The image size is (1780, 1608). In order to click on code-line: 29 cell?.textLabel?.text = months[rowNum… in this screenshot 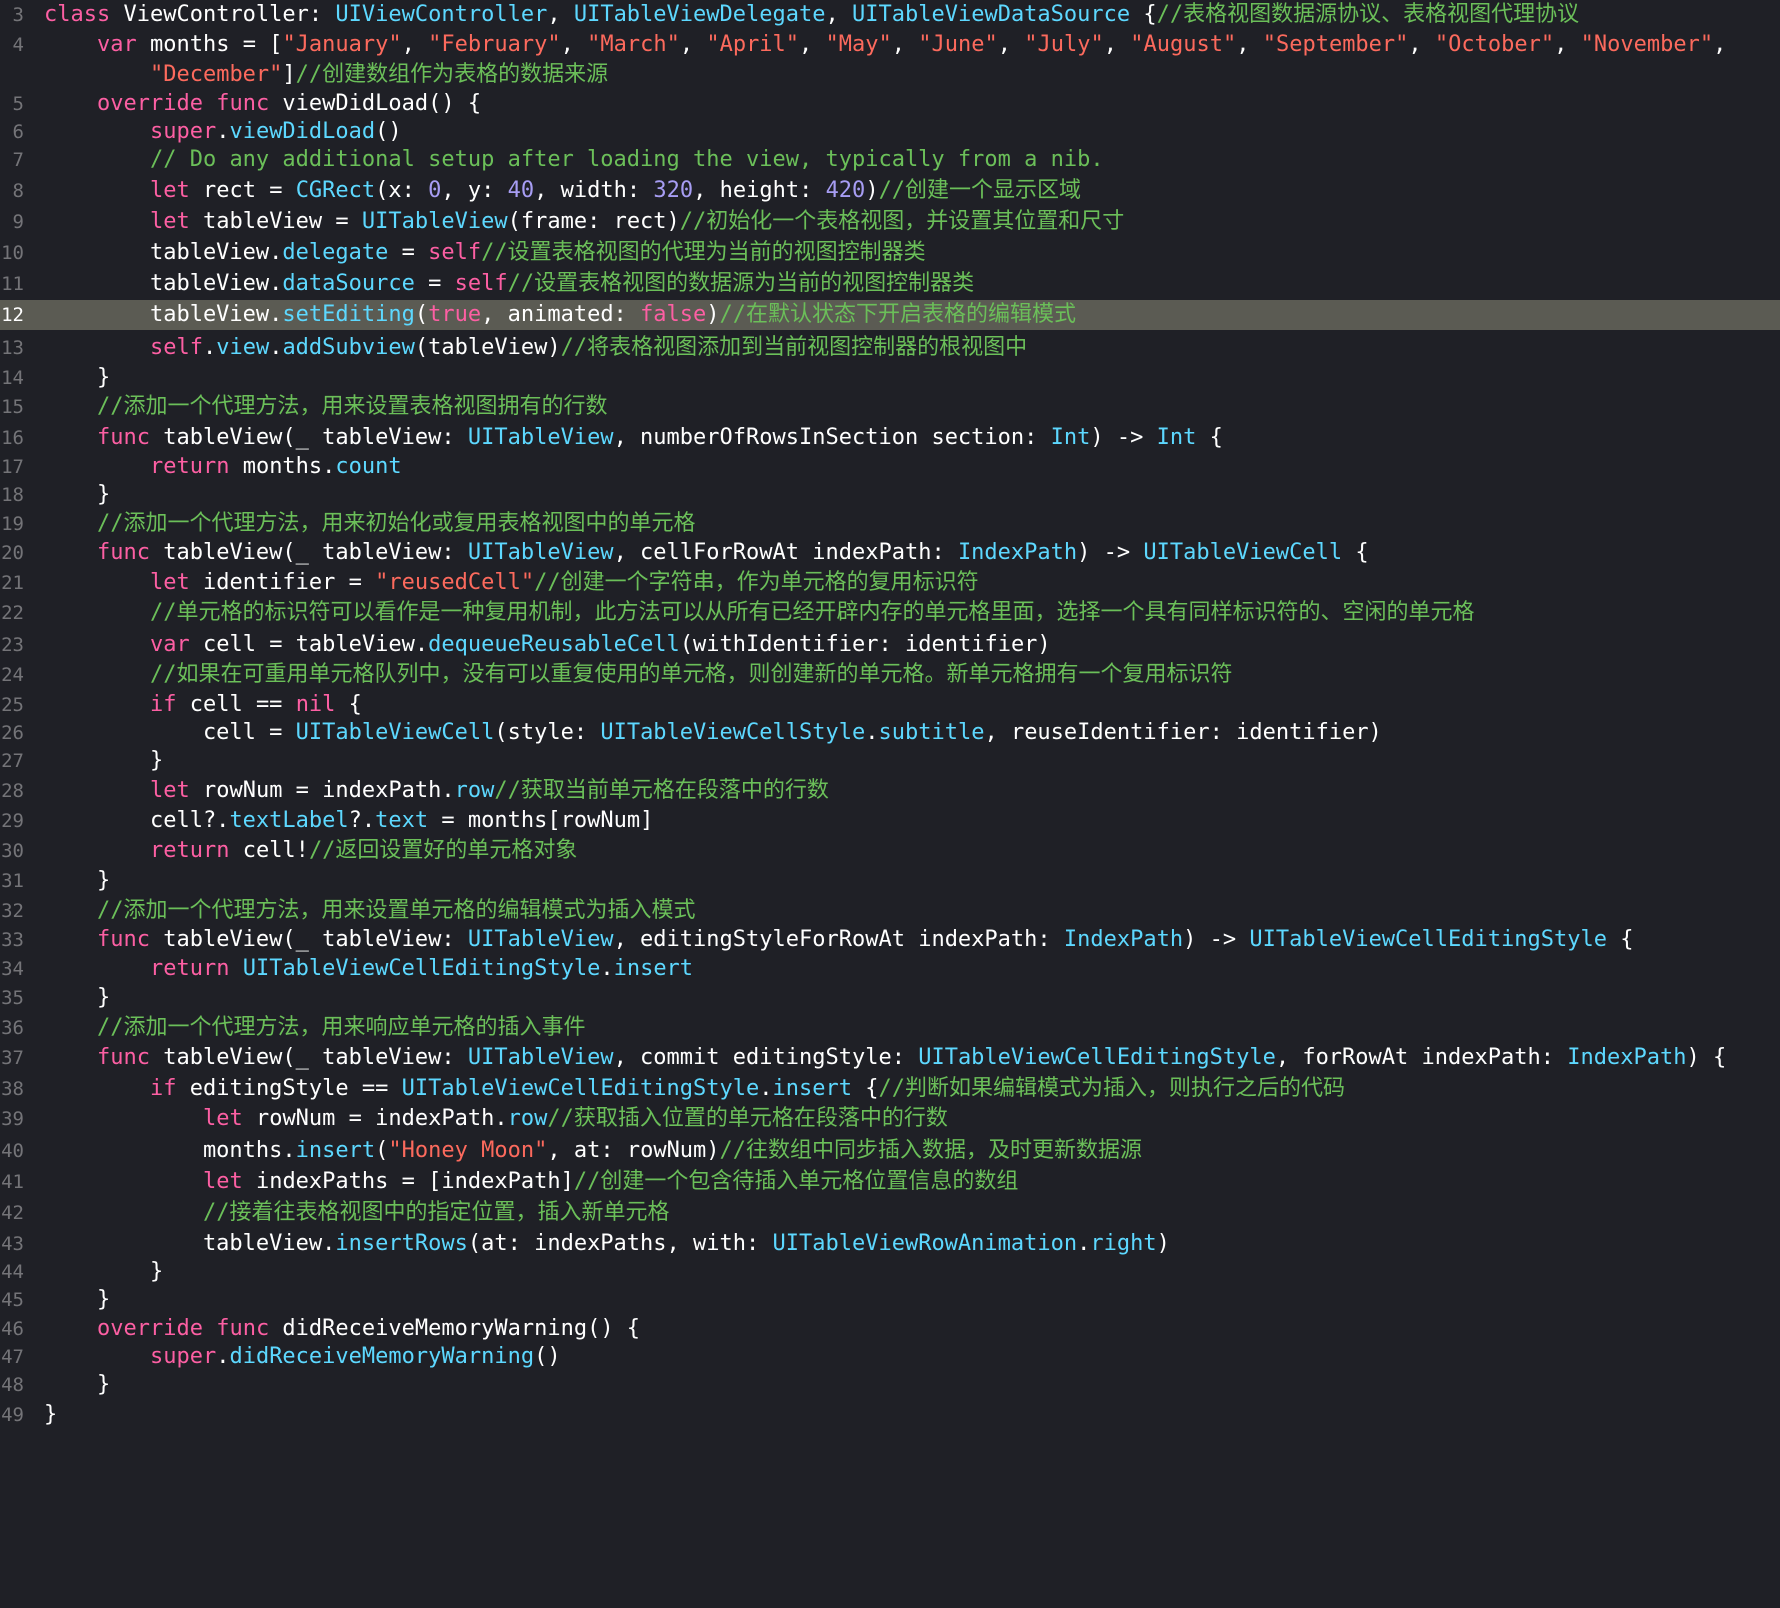, I will do `click(890, 821)`.